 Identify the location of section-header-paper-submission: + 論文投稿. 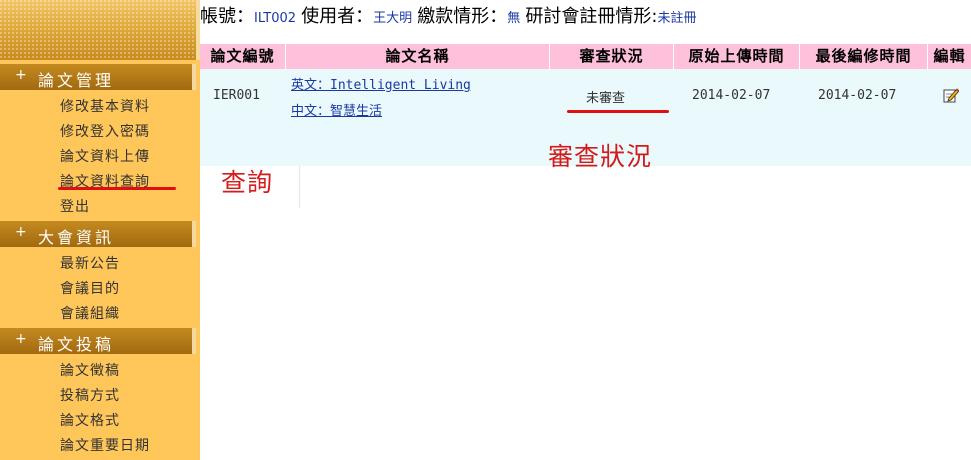
(98, 341).